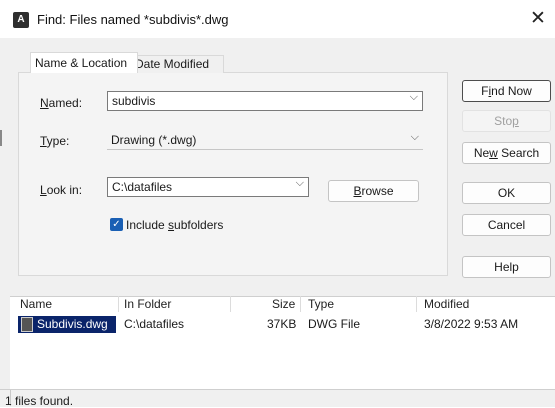 This screenshot has width=555, height=408. Describe the element at coordinates (515, 121) in the screenshot. I see `stop-mnemonic: p` at that location.